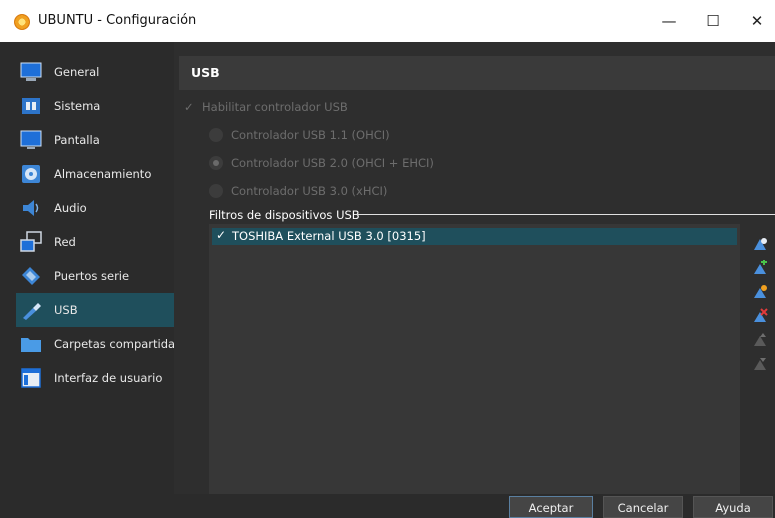 The width and height of the screenshot is (775, 518). What do you see at coordinates (95, 208) in the screenshot?
I see `sidebar-item-audio: Audio` at bounding box center [95, 208].